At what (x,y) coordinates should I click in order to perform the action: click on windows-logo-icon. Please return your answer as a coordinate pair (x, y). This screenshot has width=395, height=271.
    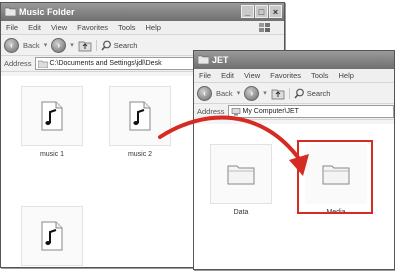
    Looking at the image, I should click on (264, 27).